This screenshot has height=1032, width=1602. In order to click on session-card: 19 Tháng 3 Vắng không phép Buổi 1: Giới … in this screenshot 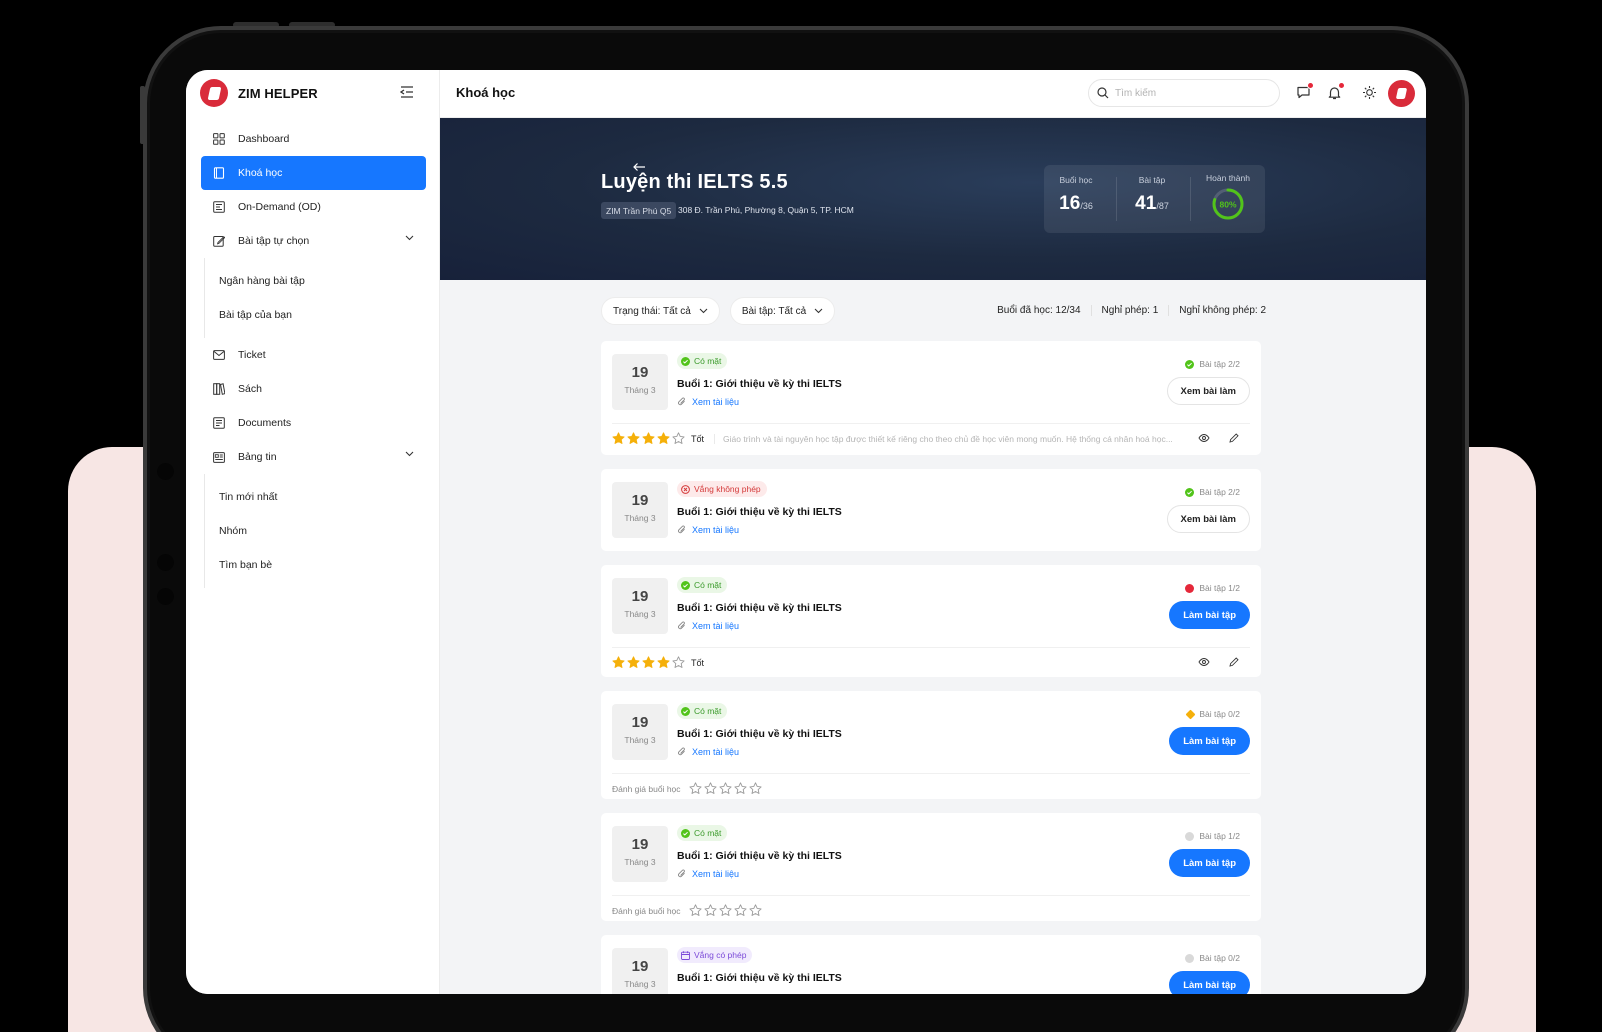, I will do `click(931, 510)`.